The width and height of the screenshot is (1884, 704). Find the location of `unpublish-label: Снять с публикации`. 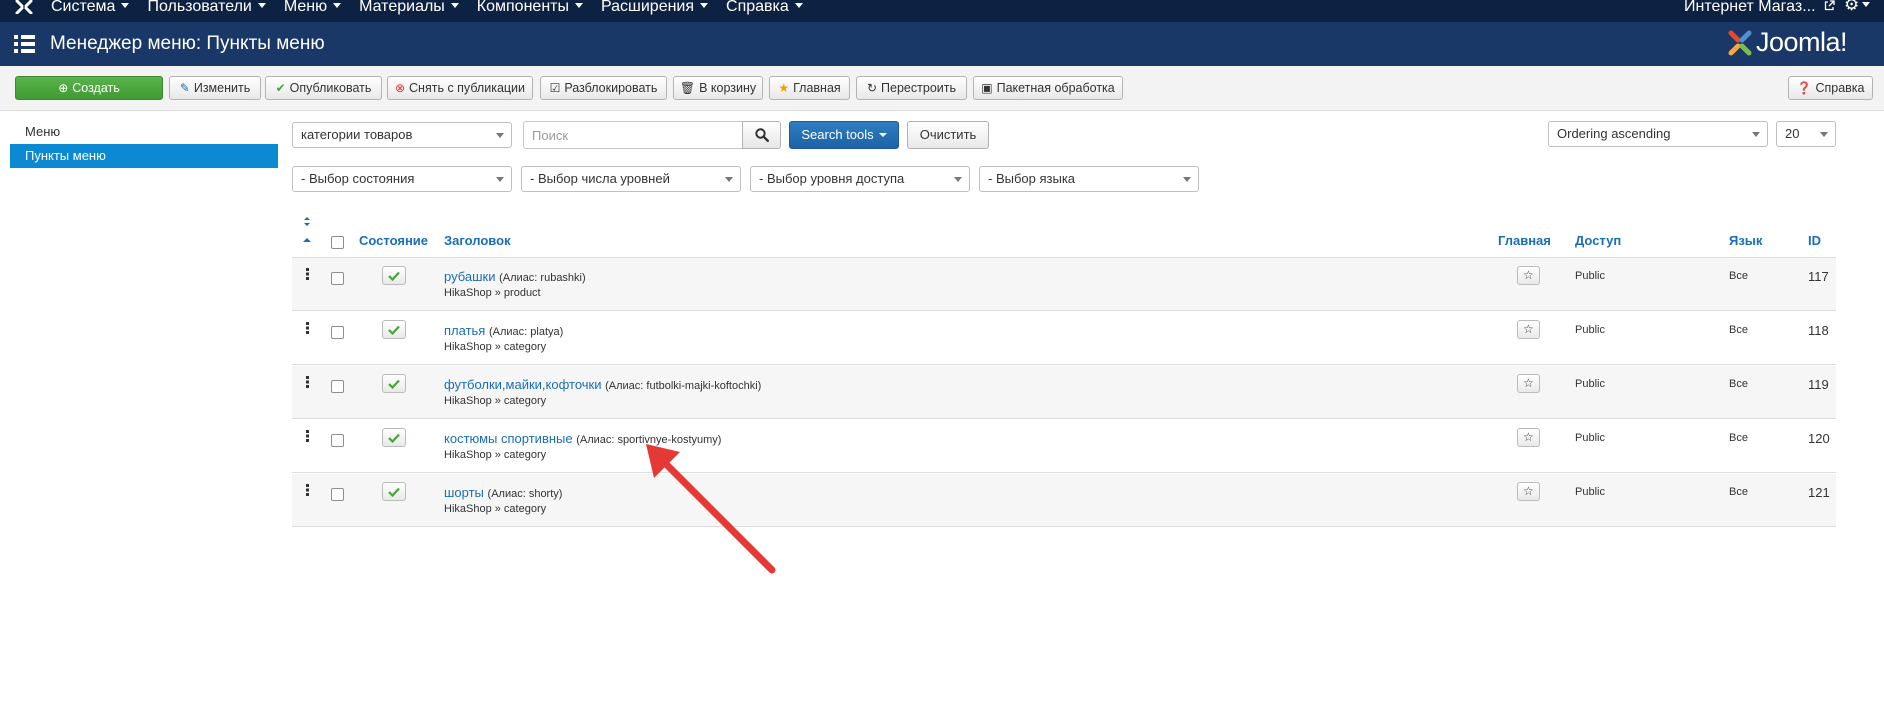

unpublish-label: Снять с публикации is located at coordinates (467, 88).